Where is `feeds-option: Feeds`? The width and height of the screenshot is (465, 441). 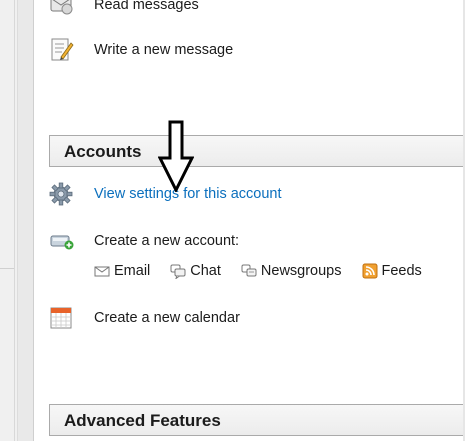
feeds-option: Feeds is located at coordinates (392, 271).